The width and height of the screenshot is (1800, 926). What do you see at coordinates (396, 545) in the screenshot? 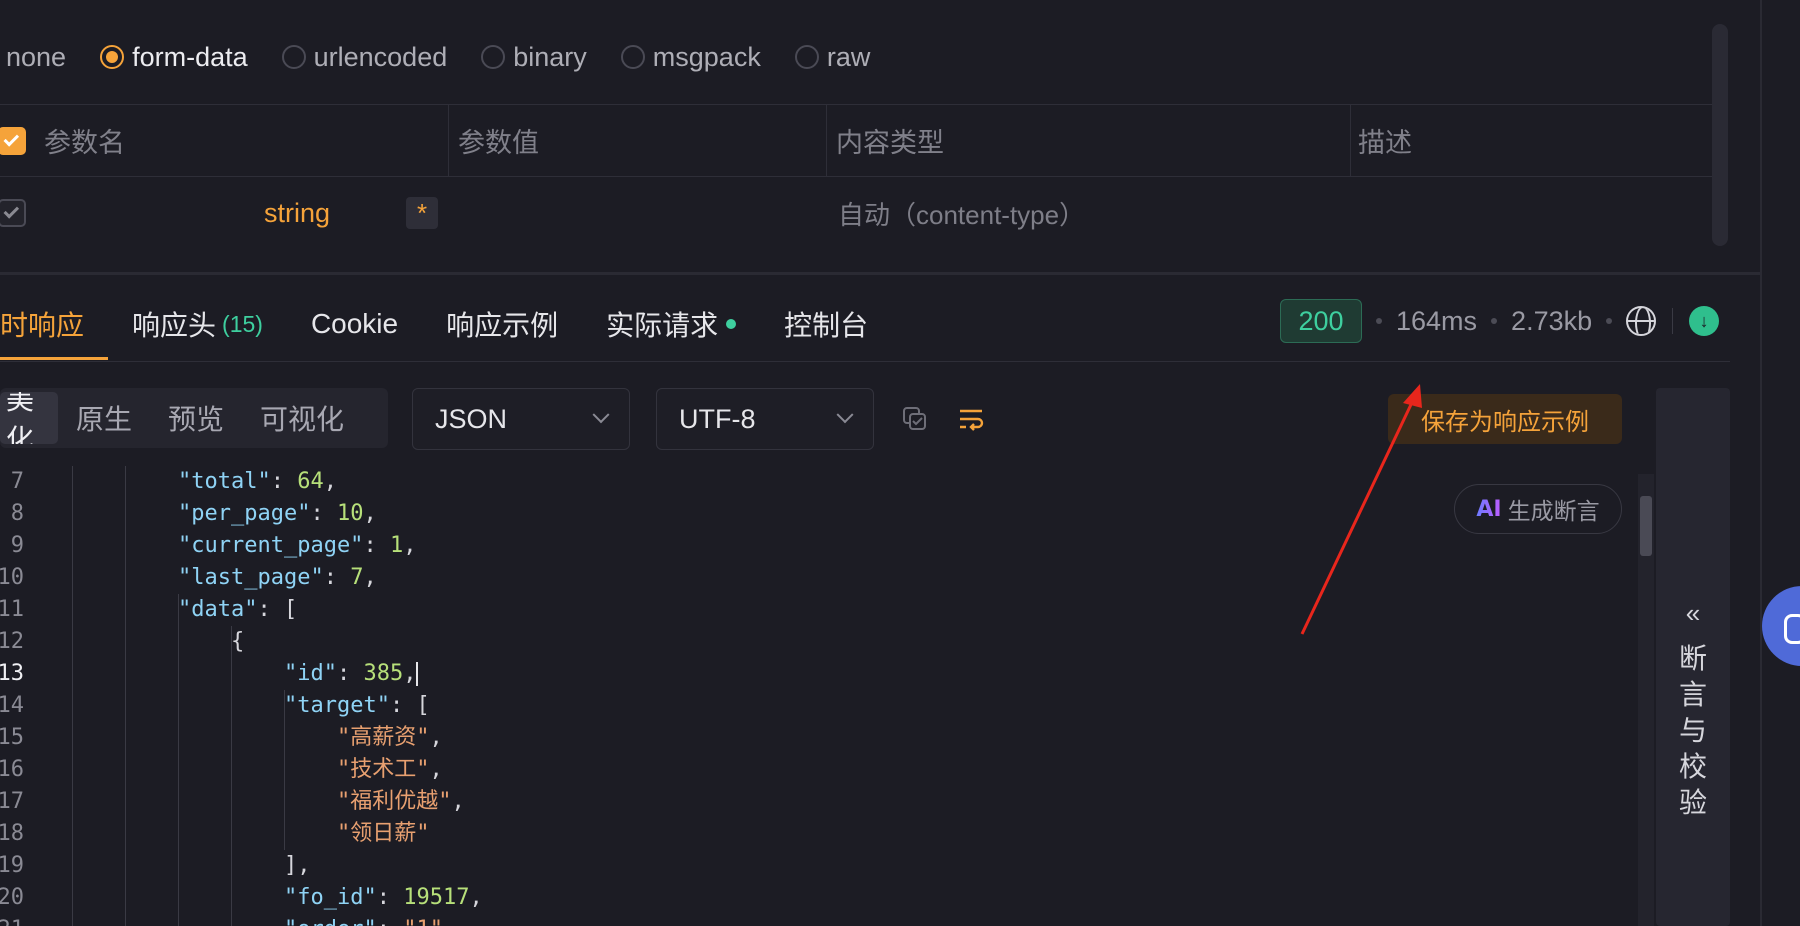
I see `code-token: 1` at bounding box center [396, 545].